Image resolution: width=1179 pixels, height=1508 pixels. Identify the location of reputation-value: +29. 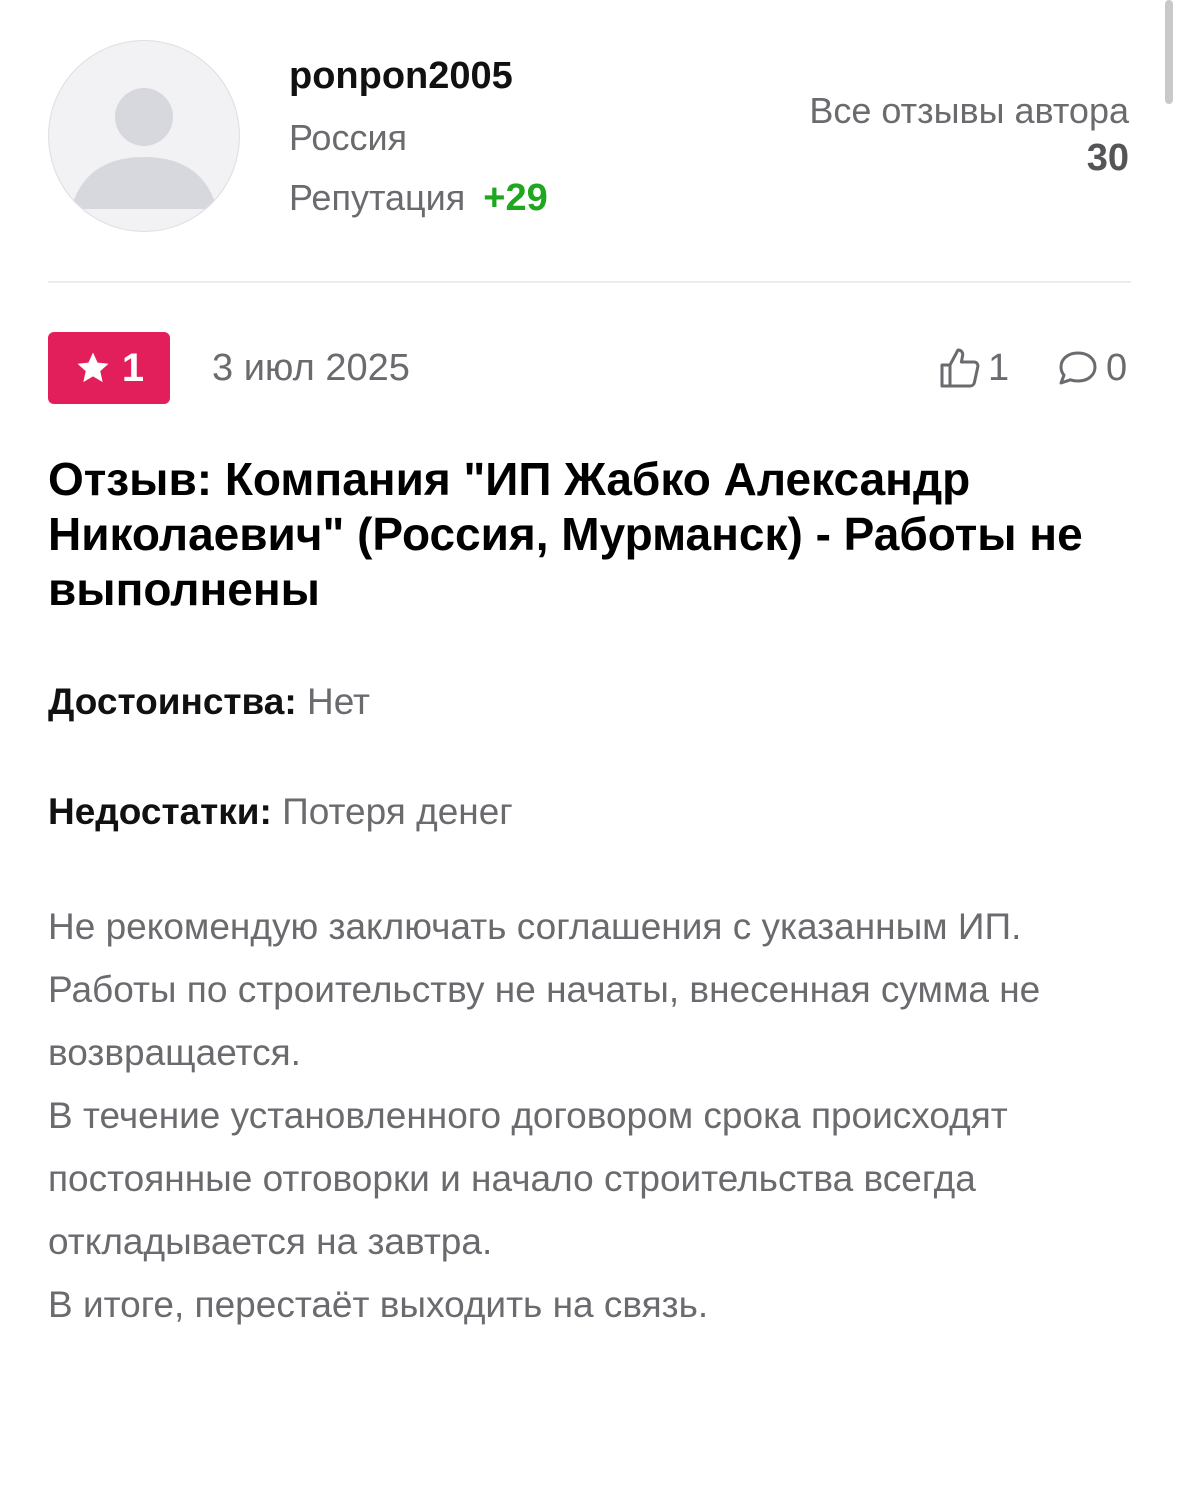
(515, 198).